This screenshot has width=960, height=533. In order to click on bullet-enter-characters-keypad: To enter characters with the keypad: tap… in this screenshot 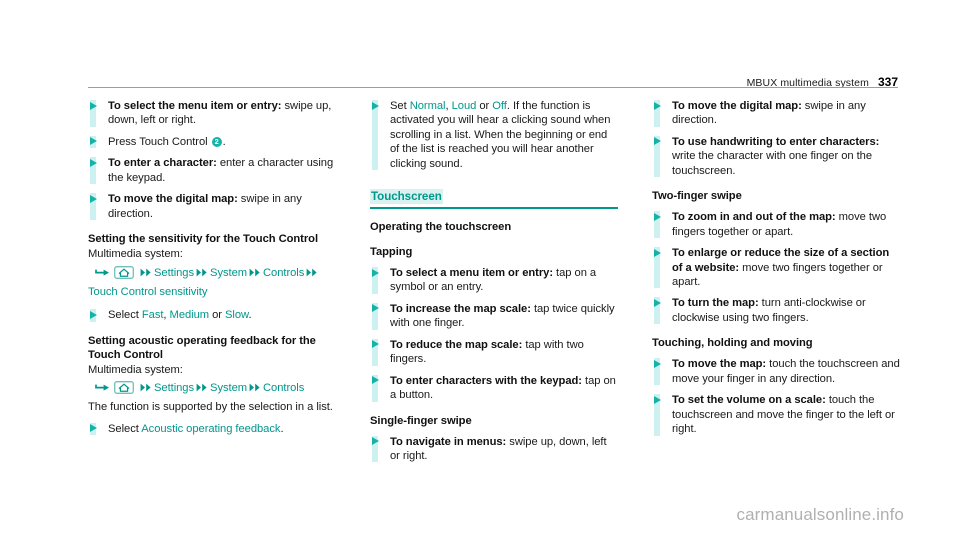, I will do `click(494, 388)`.